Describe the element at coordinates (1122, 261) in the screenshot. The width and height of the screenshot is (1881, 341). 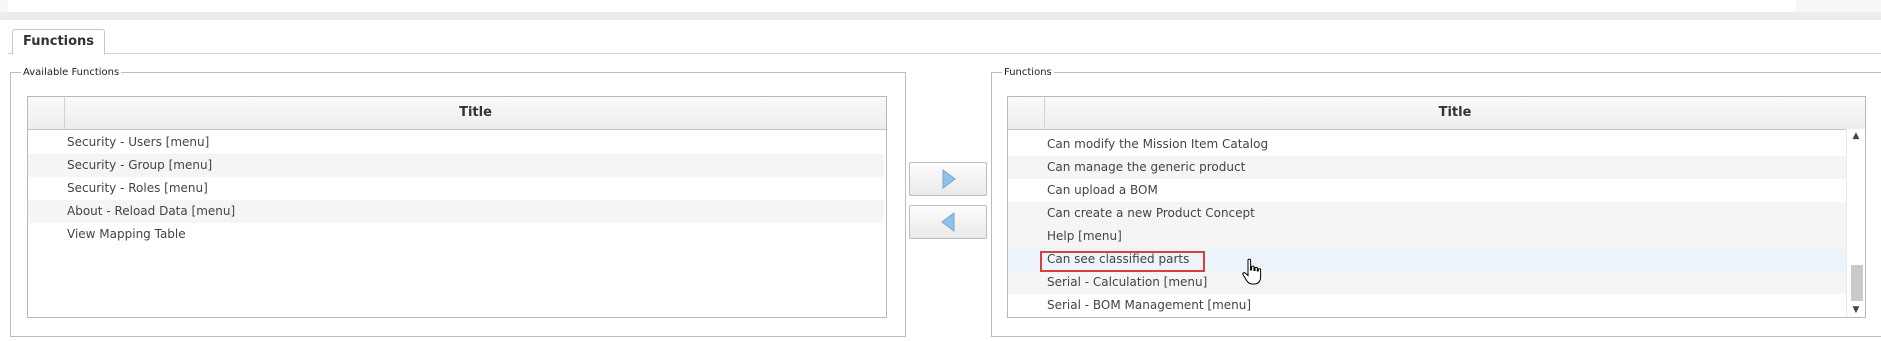
I see `highlight-box` at that location.